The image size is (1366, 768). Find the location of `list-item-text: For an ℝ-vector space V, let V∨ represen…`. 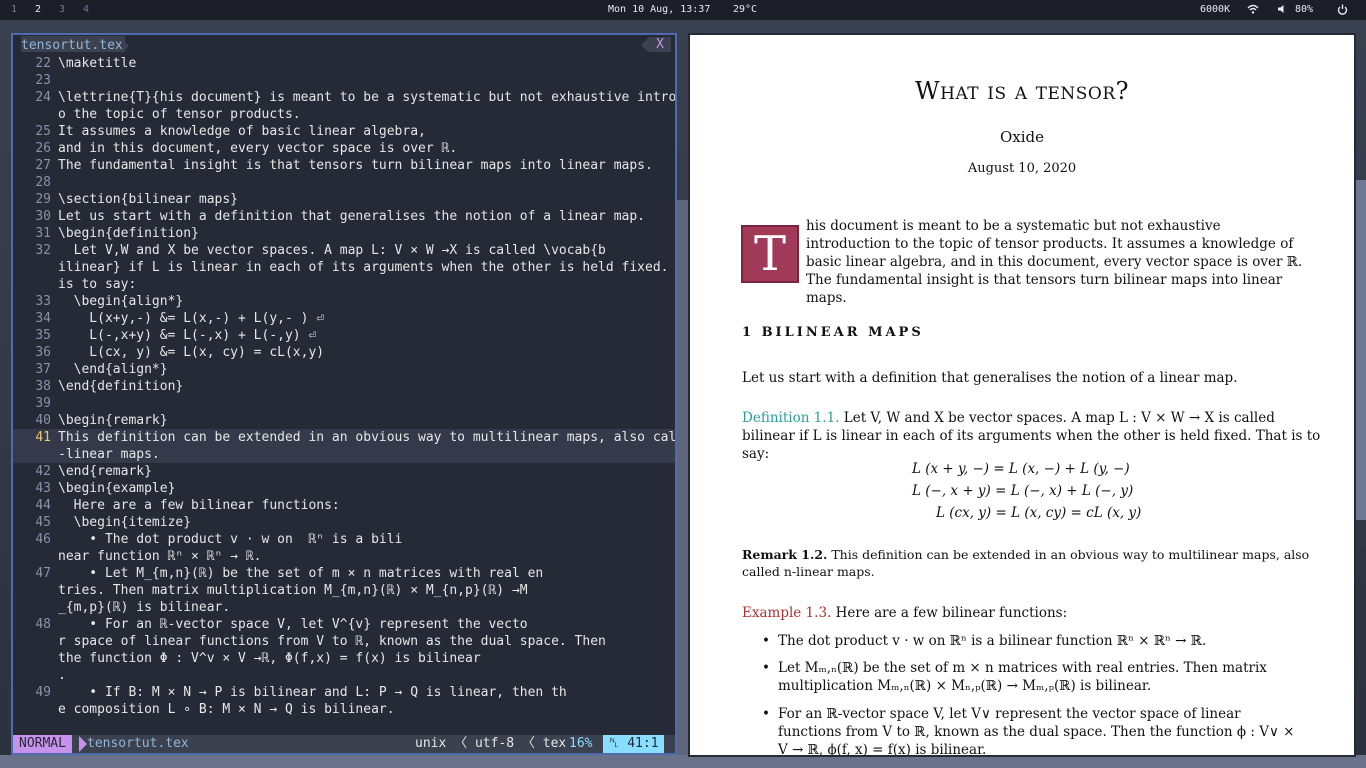

list-item-text: For an ℝ-vector space V, let V∨ represen… is located at coordinates (1036, 731).